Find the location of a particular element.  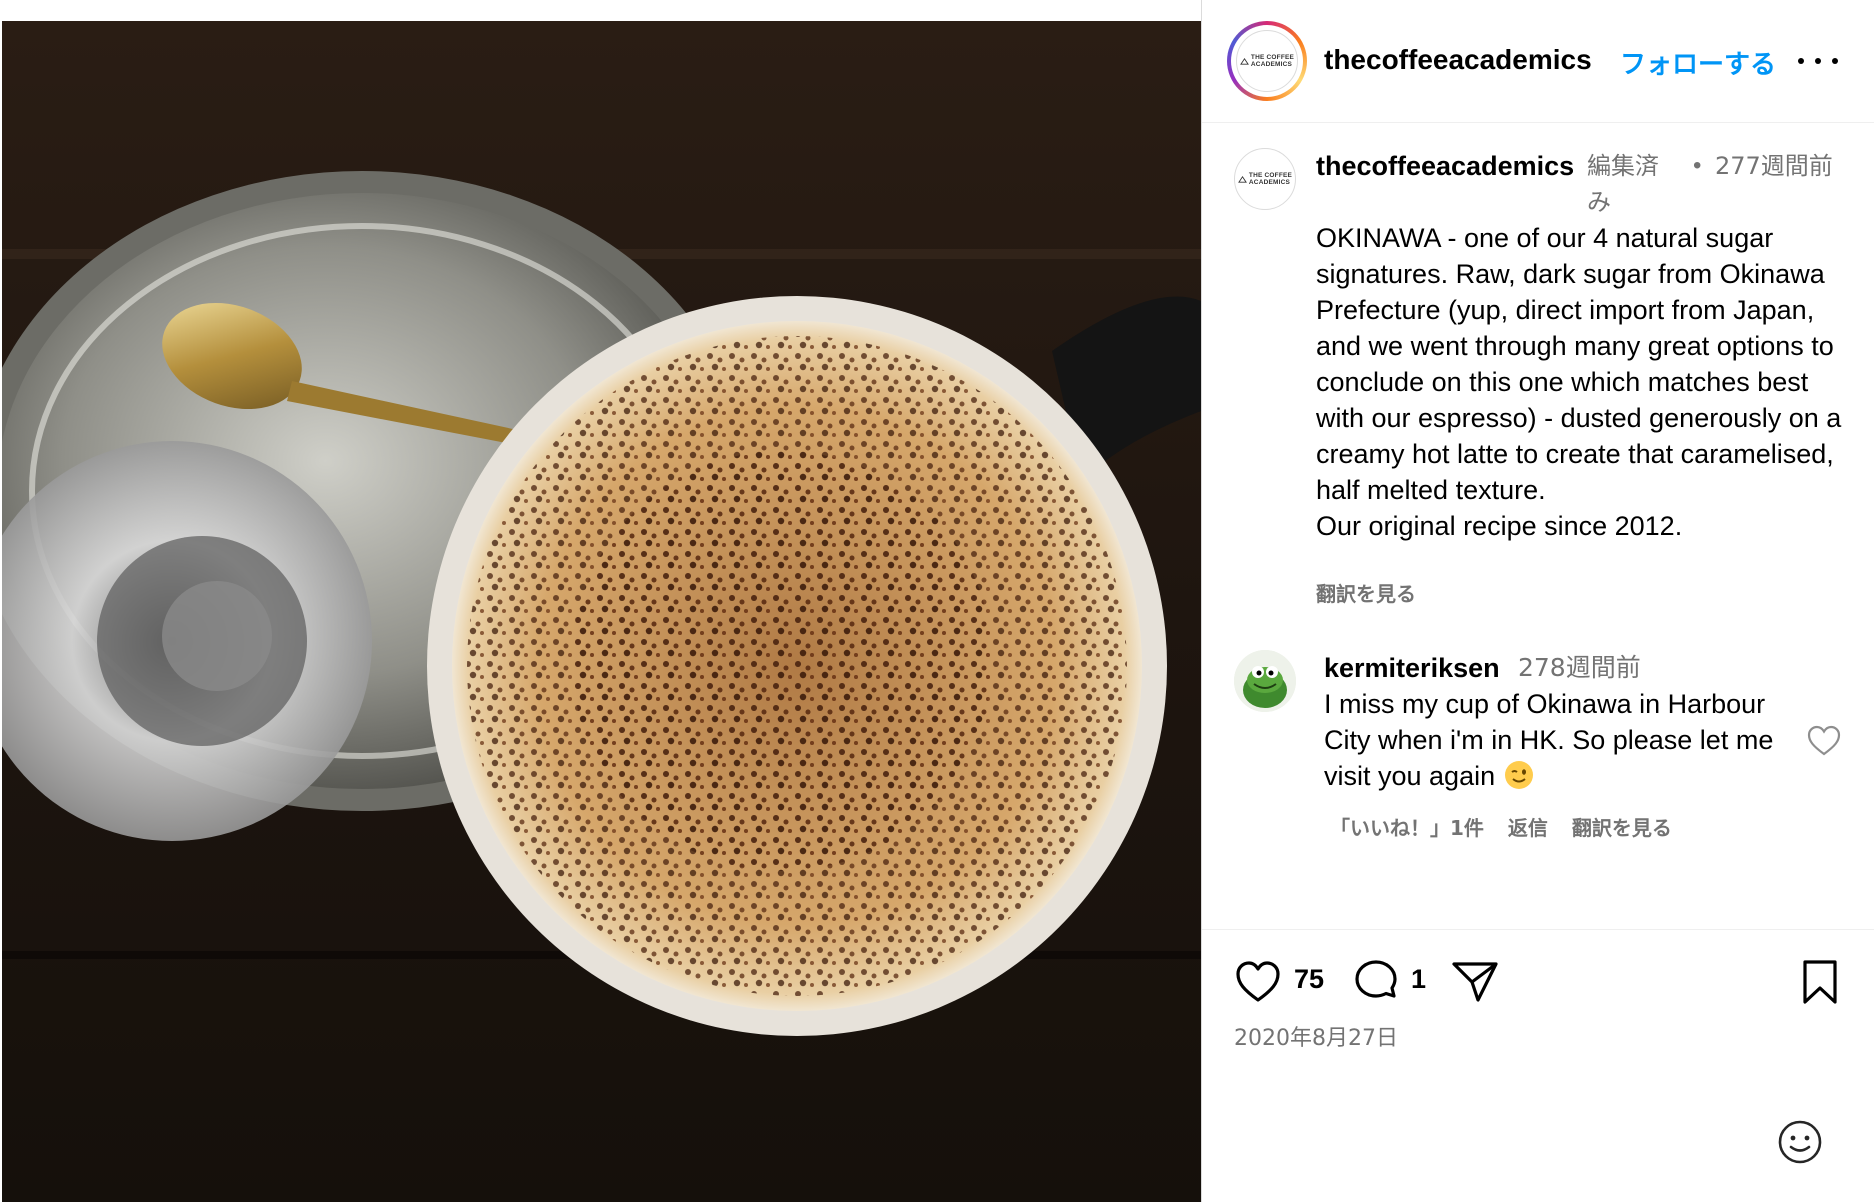

caption-timestamp: 277週間前 is located at coordinates (1775, 166).